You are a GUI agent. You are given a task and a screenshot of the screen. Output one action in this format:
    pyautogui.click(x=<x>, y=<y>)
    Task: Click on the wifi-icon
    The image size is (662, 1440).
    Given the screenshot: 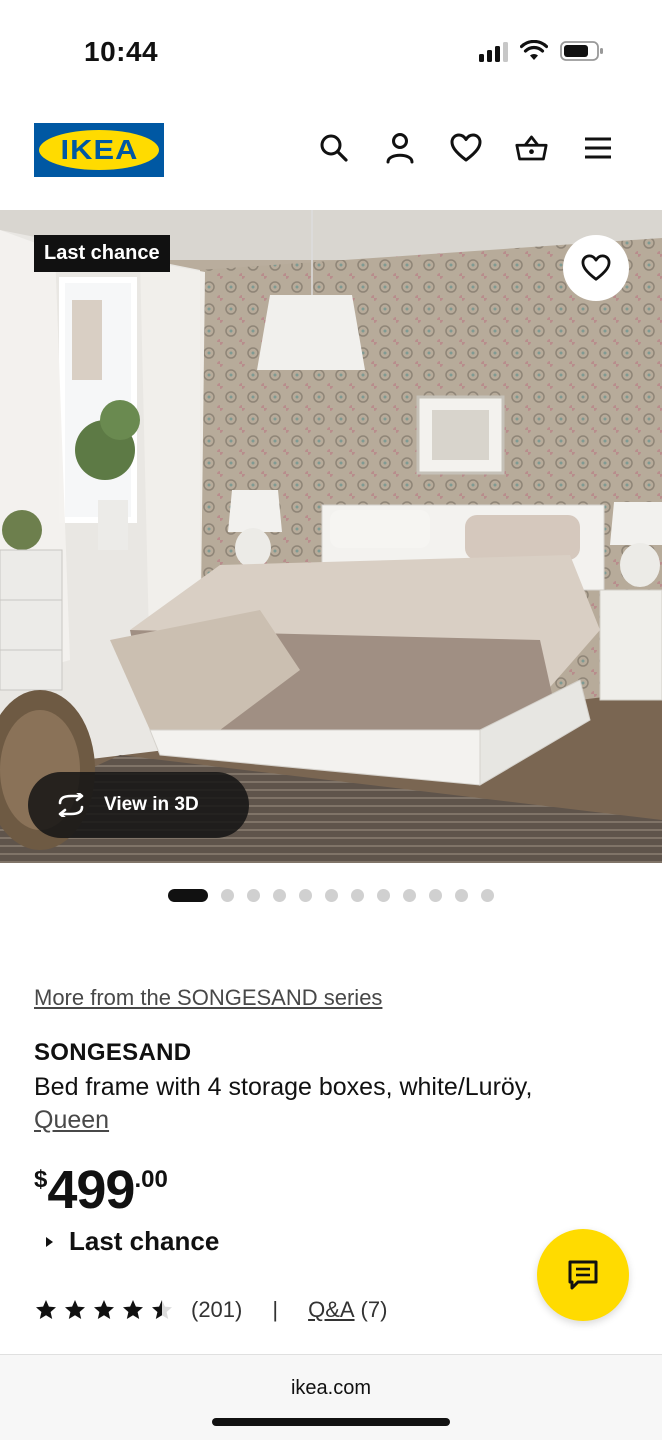 What is the action you would take?
    pyautogui.click(x=534, y=50)
    